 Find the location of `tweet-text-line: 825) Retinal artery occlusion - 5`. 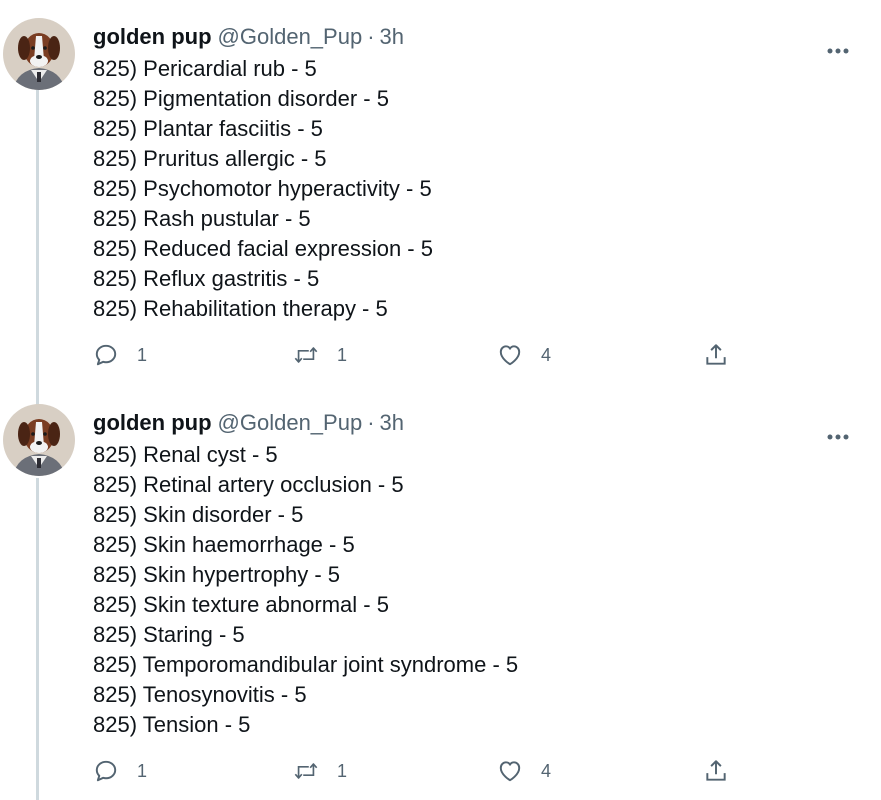

tweet-text-line: 825) Retinal artery occlusion - 5 is located at coordinates (248, 484).